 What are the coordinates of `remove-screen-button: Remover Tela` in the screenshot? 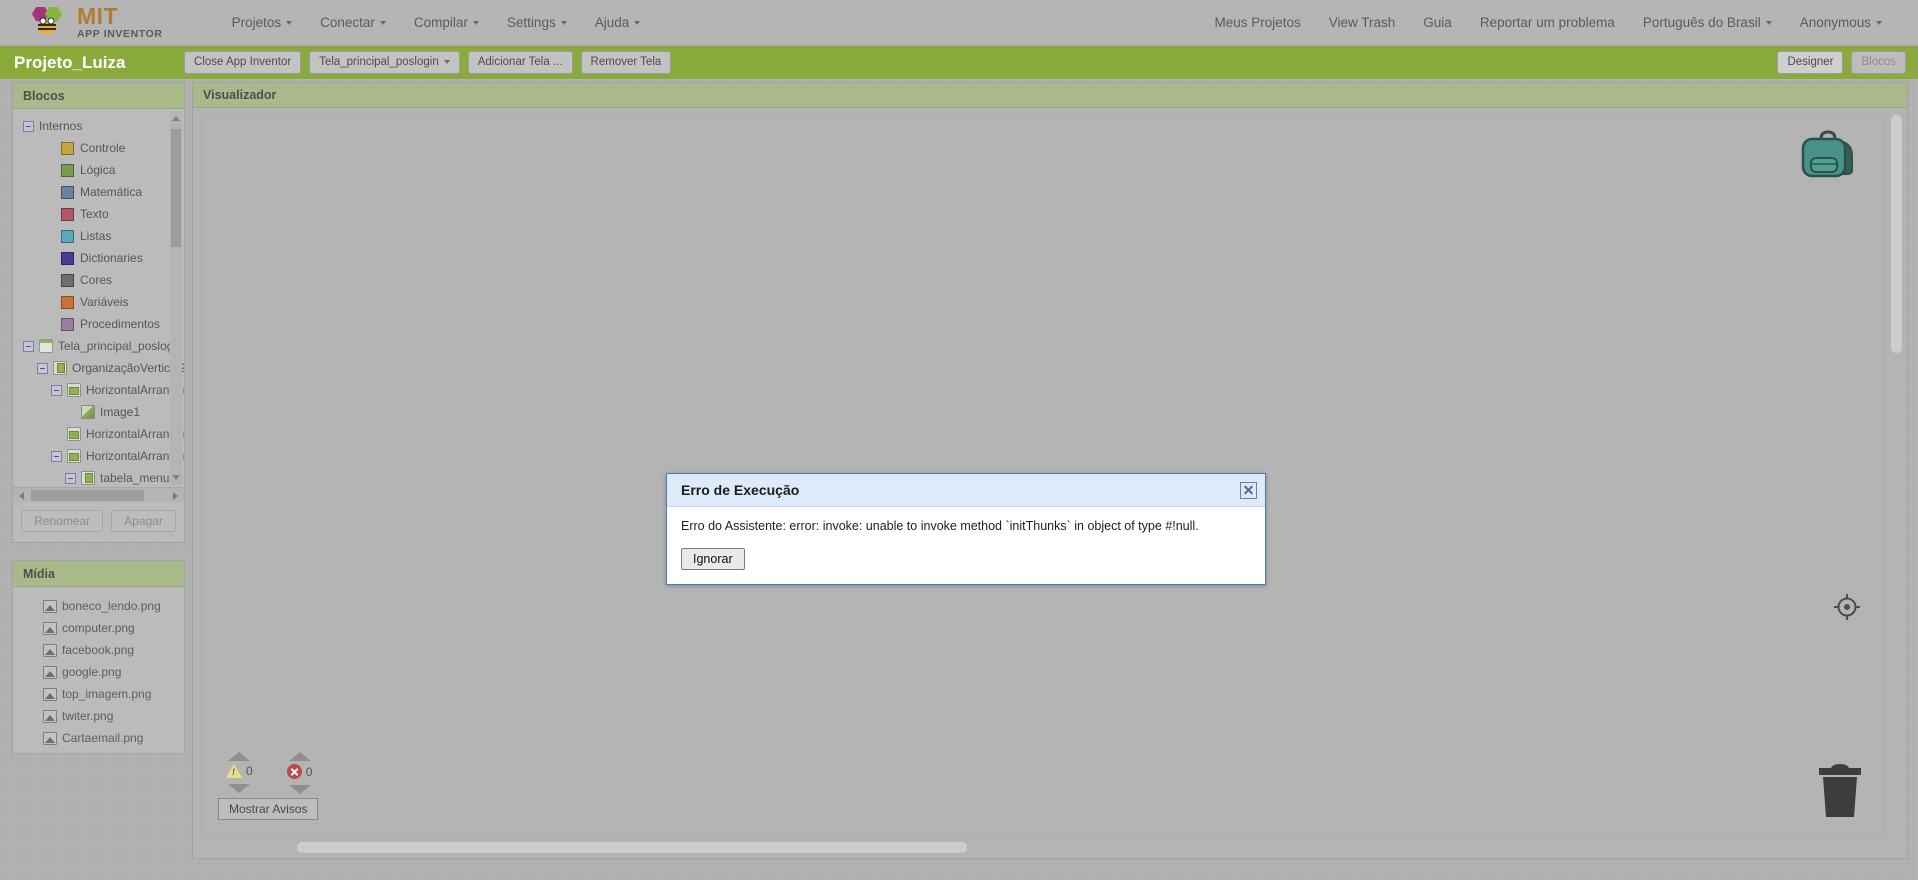 It's located at (626, 62).